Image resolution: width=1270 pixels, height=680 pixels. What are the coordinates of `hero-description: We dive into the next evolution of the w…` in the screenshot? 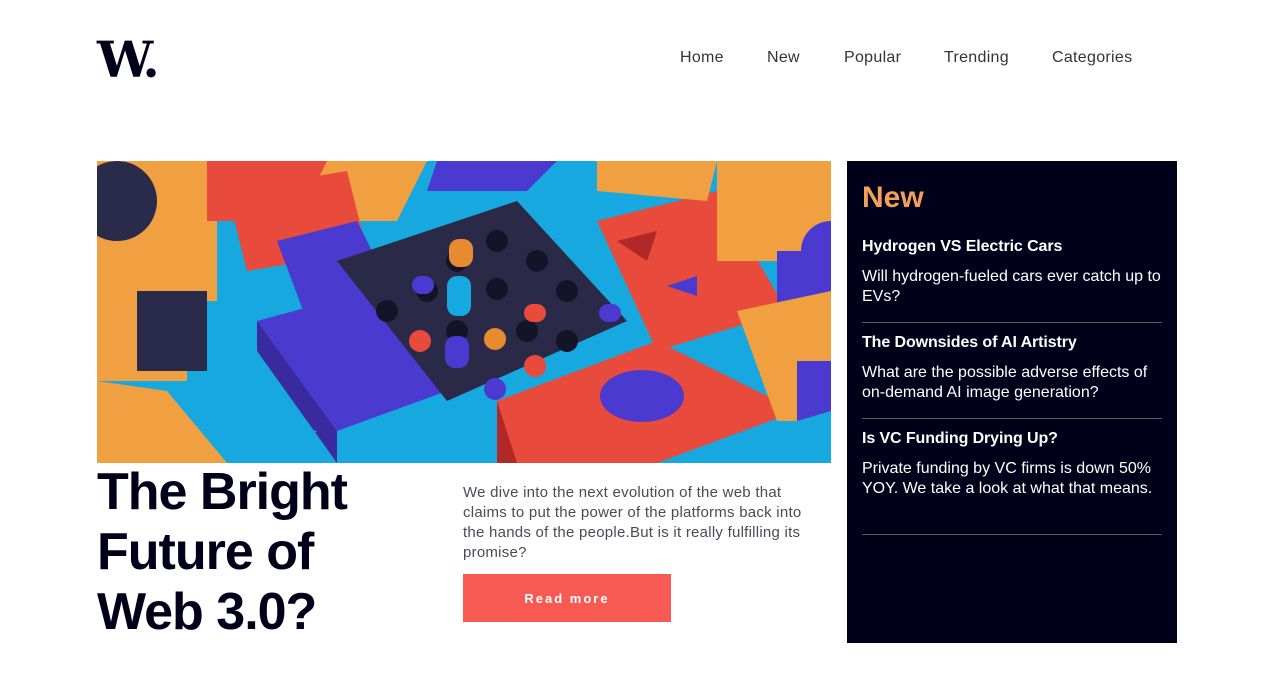 It's located at (632, 522).